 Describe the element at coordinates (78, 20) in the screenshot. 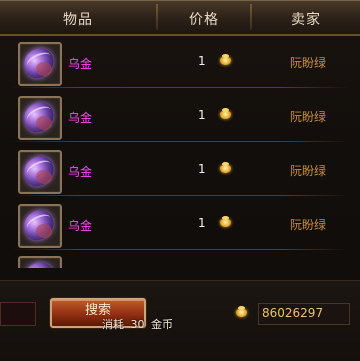

I see `header-item: 物品` at that location.